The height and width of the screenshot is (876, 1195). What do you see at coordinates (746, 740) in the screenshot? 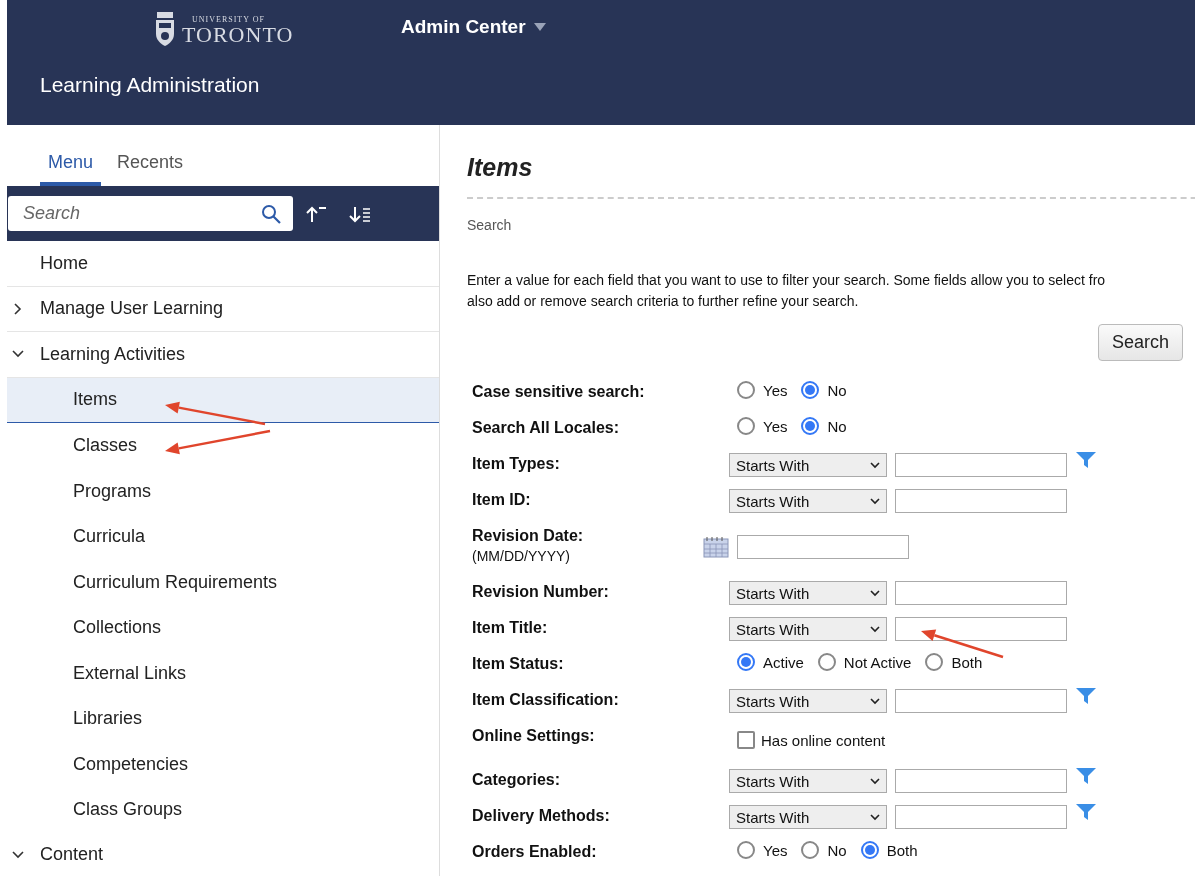
I see `checkbox` at bounding box center [746, 740].